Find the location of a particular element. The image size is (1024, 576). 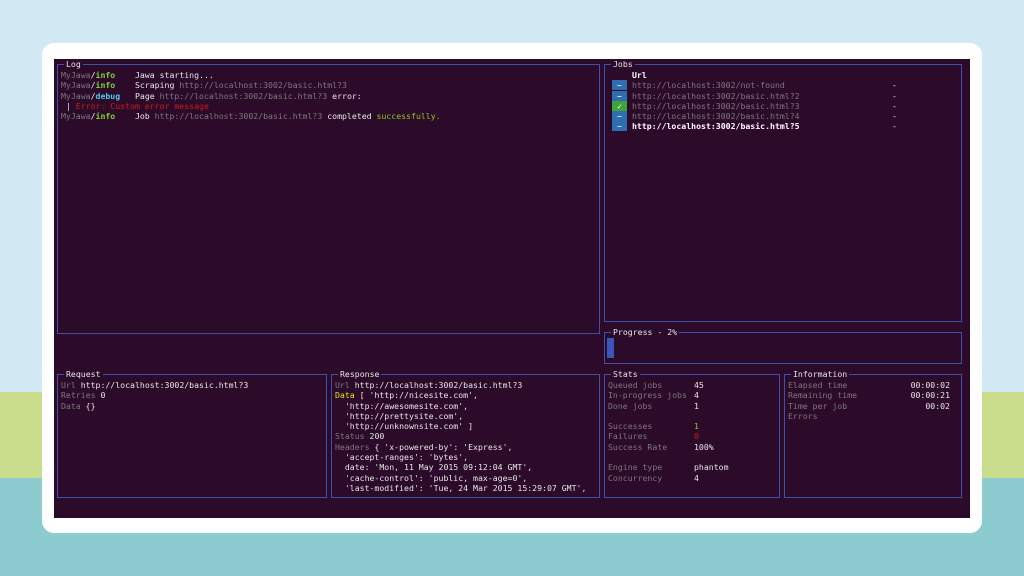

log-message: Scraping is located at coordinates (157, 85).